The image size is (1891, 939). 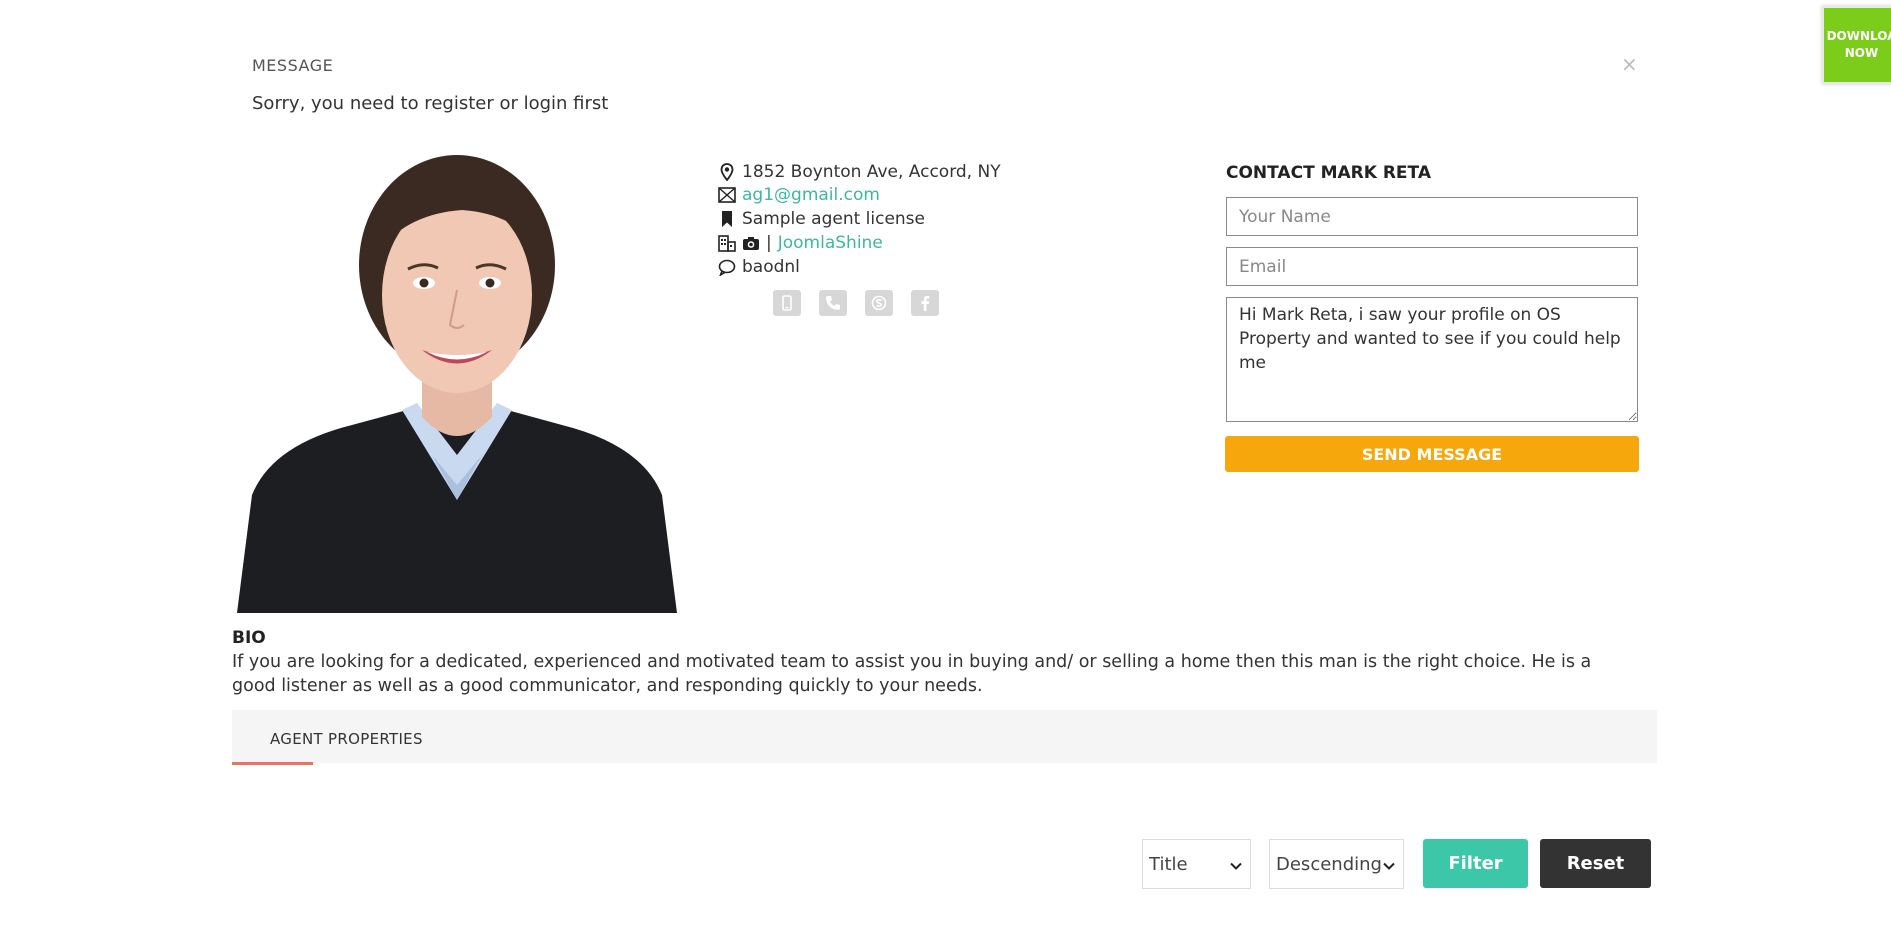 I want to click on agent-license: Sample agent license, so click(x=821, y=219).